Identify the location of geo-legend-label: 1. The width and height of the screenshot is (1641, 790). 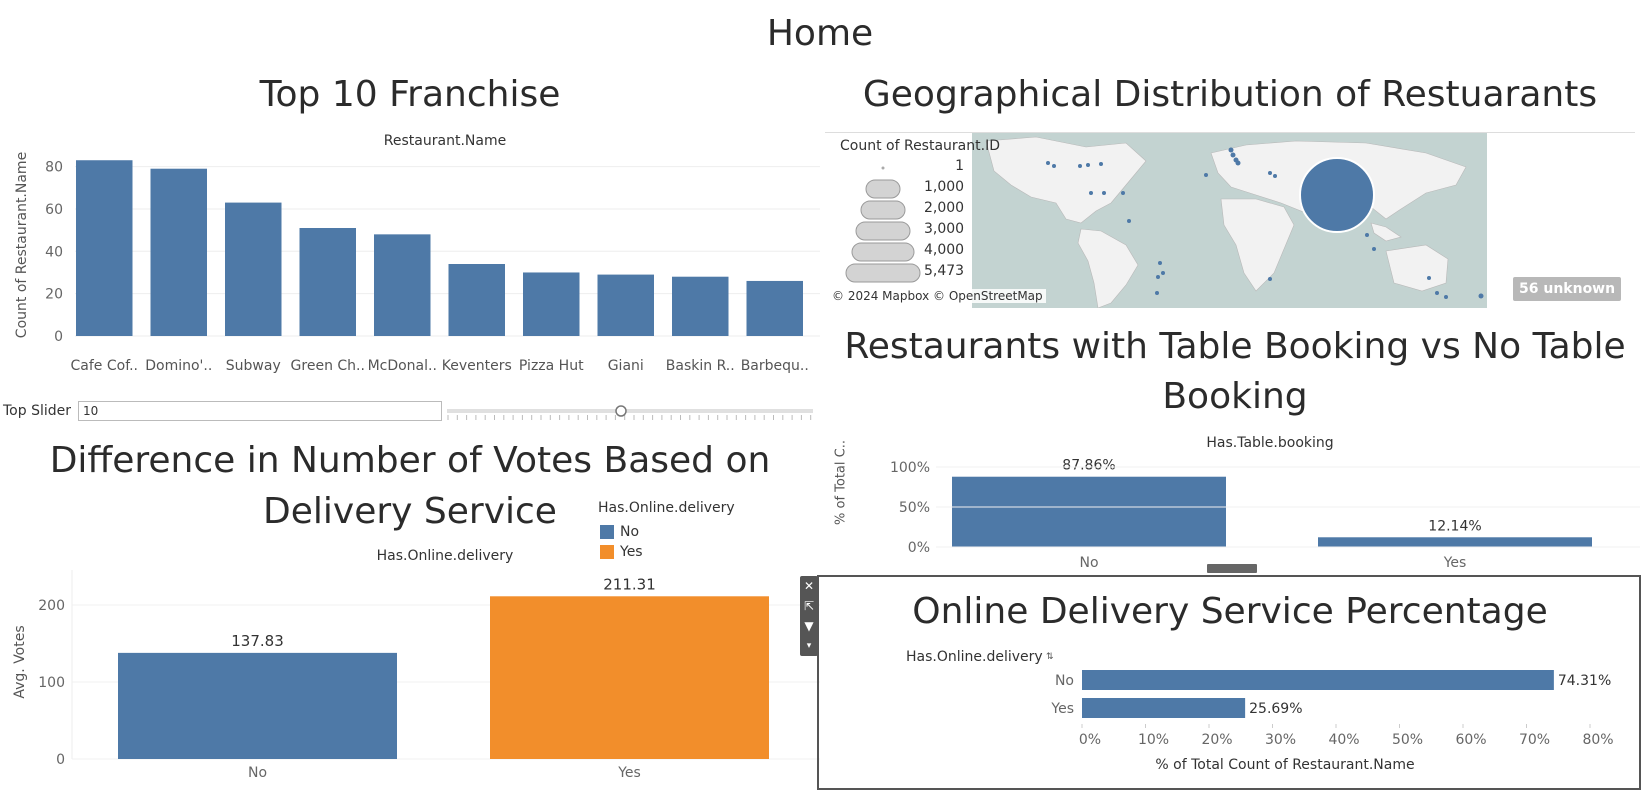
(959, 166).